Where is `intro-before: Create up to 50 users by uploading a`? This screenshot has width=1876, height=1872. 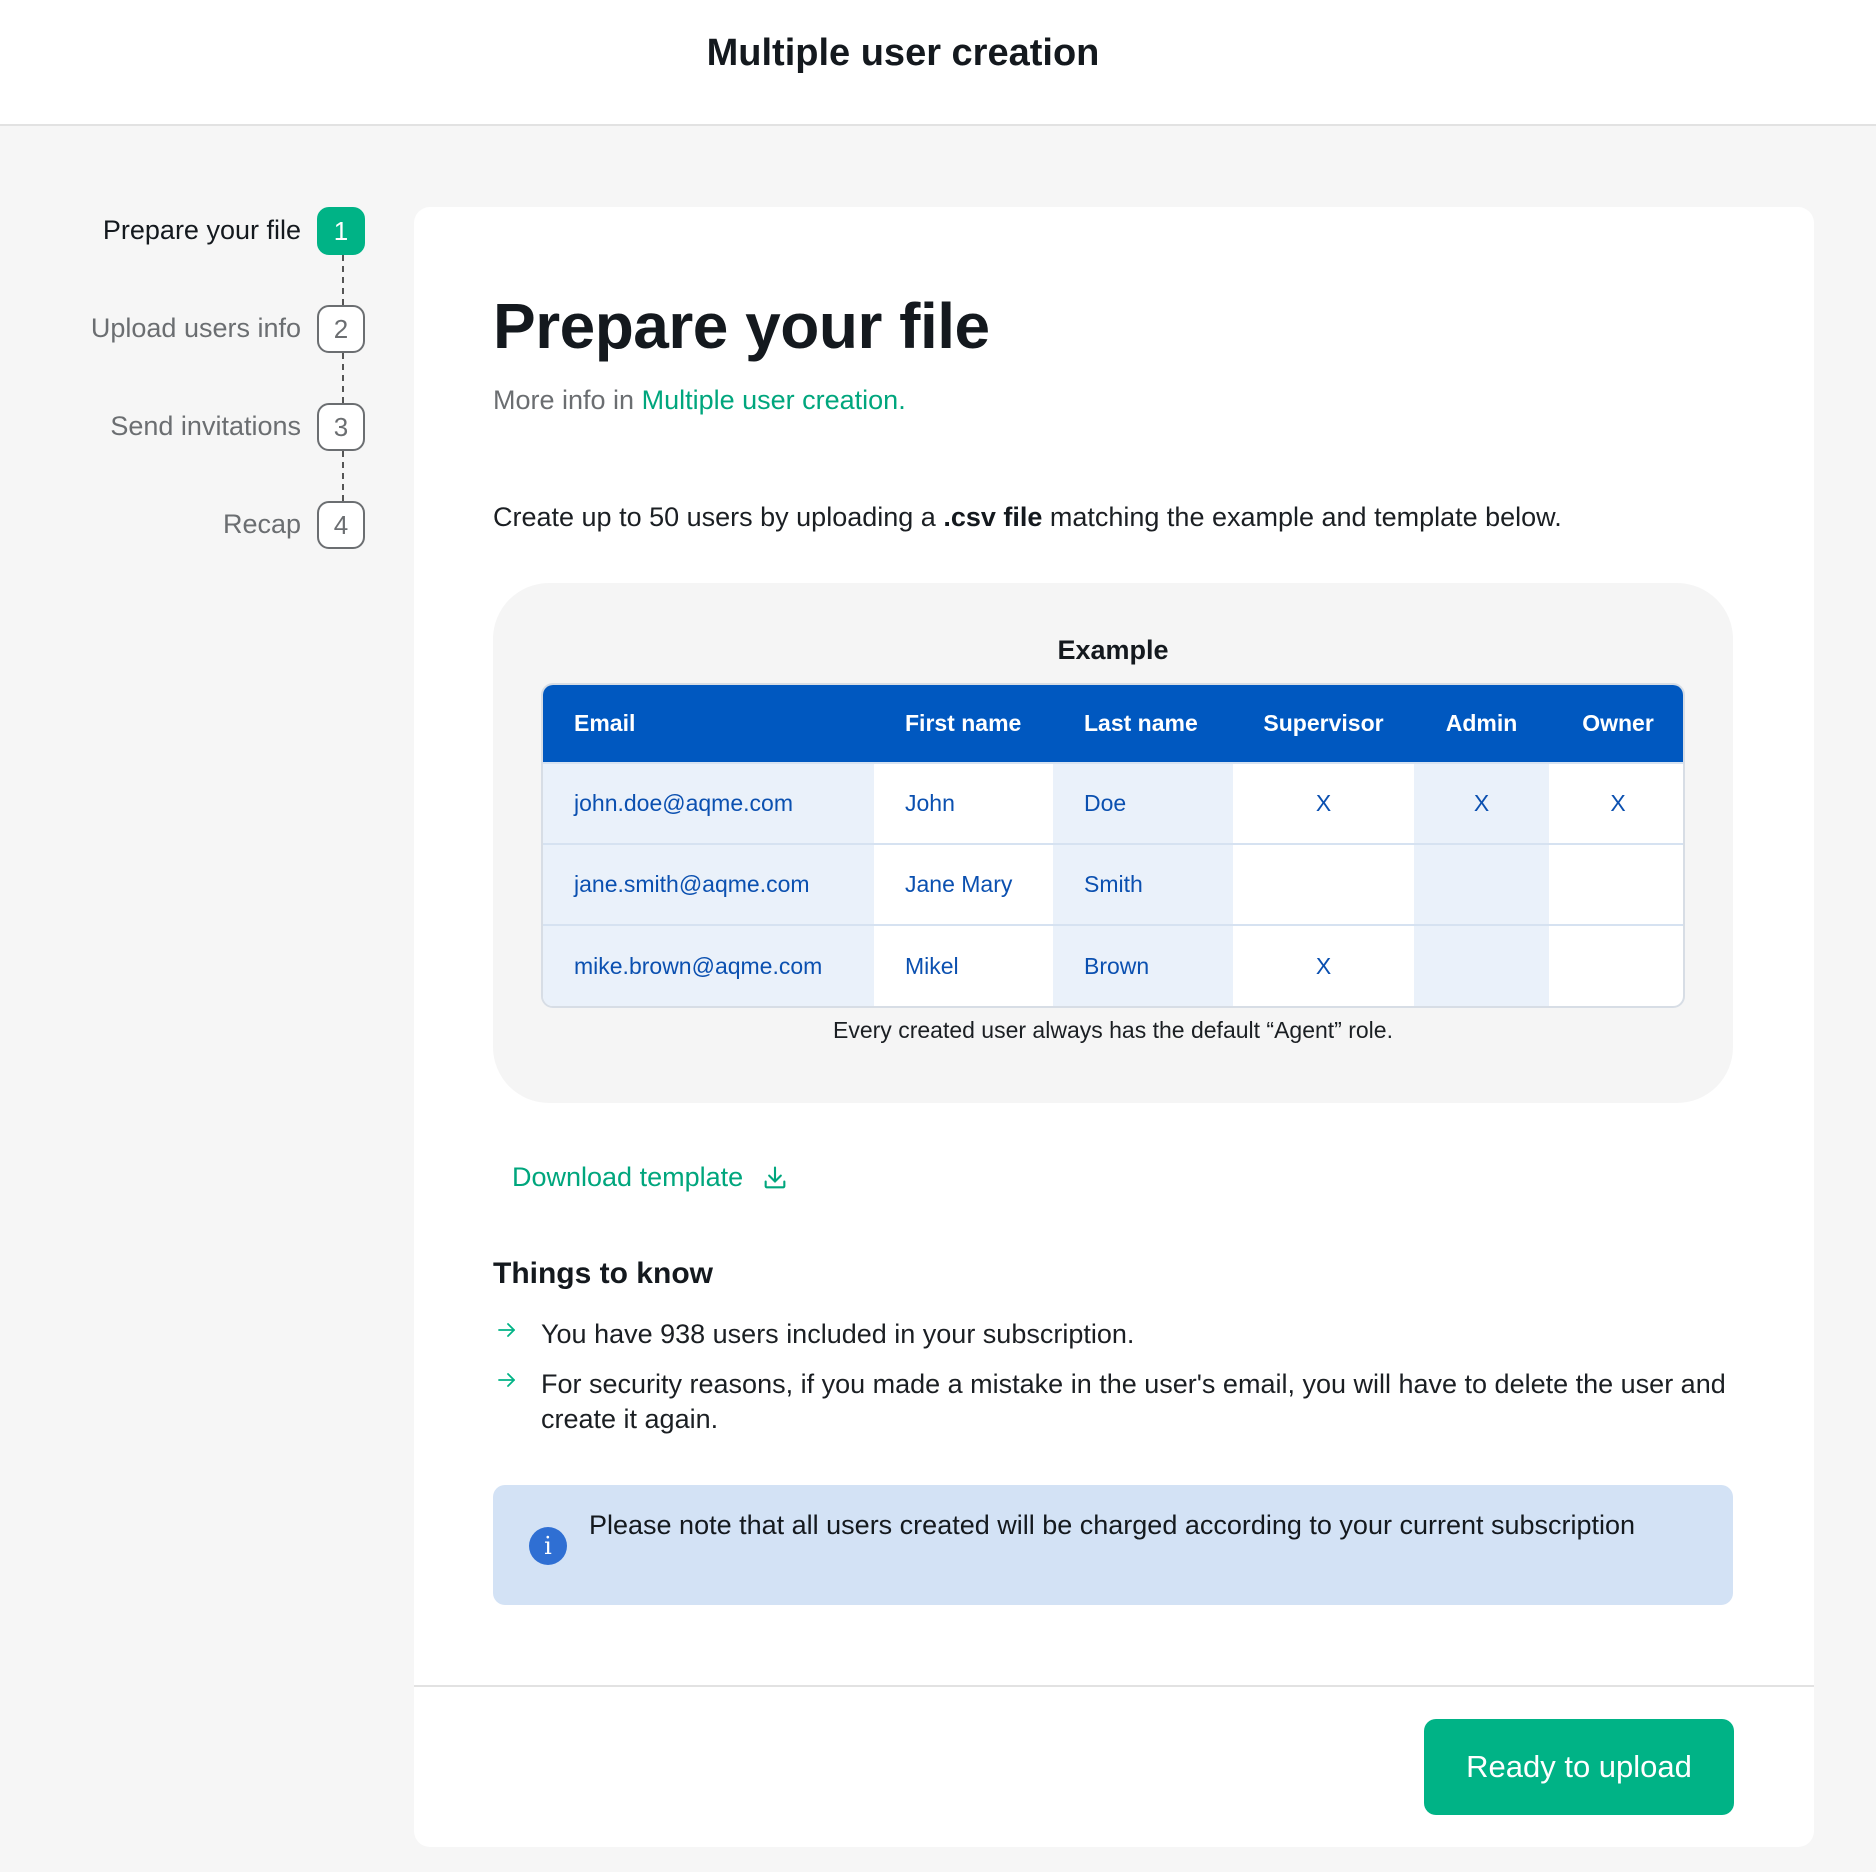 intro-before: Create up to 50 users by uploading a is located at coordinates (718, 517).